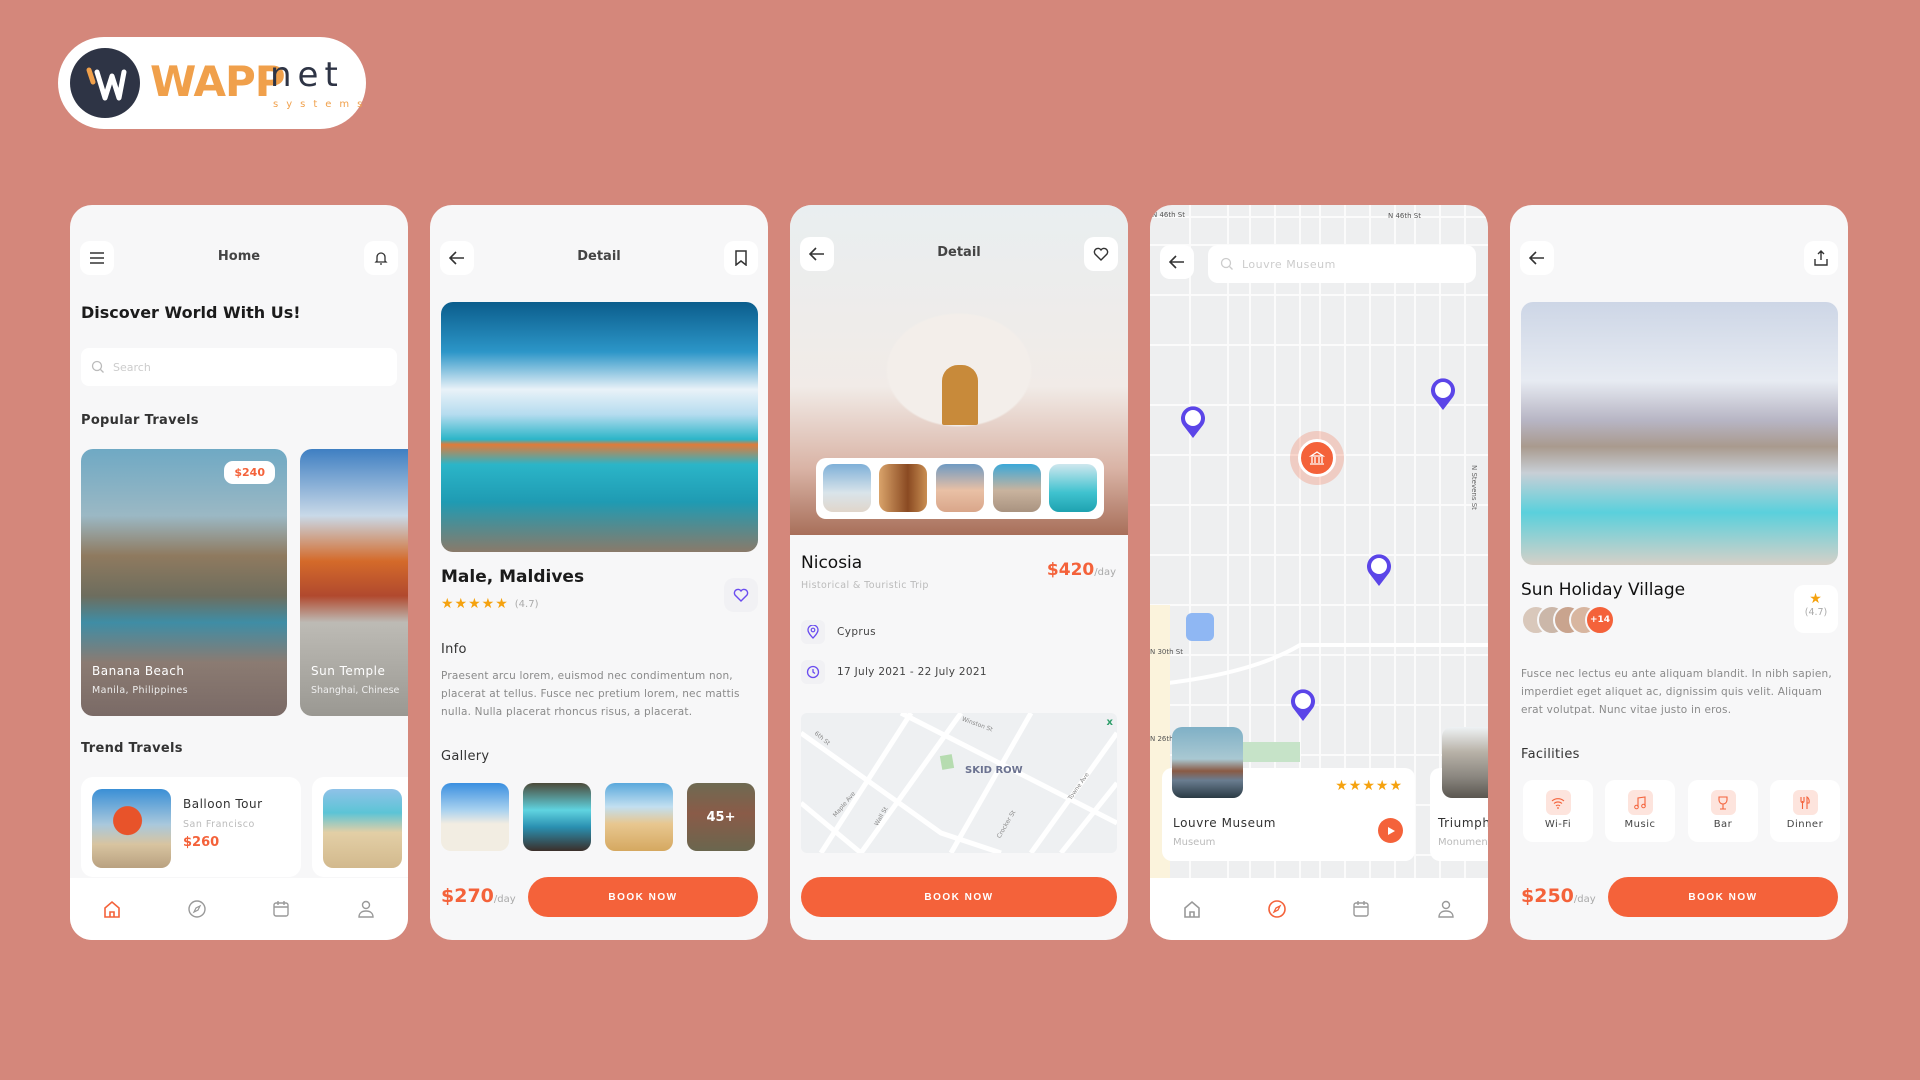 This screenshot has width=1920, height=1080. What do you see at coordinates (1463, 842) in the screenshot?
I see `place-card-type: Monument` at bounding box center [1463, 842].